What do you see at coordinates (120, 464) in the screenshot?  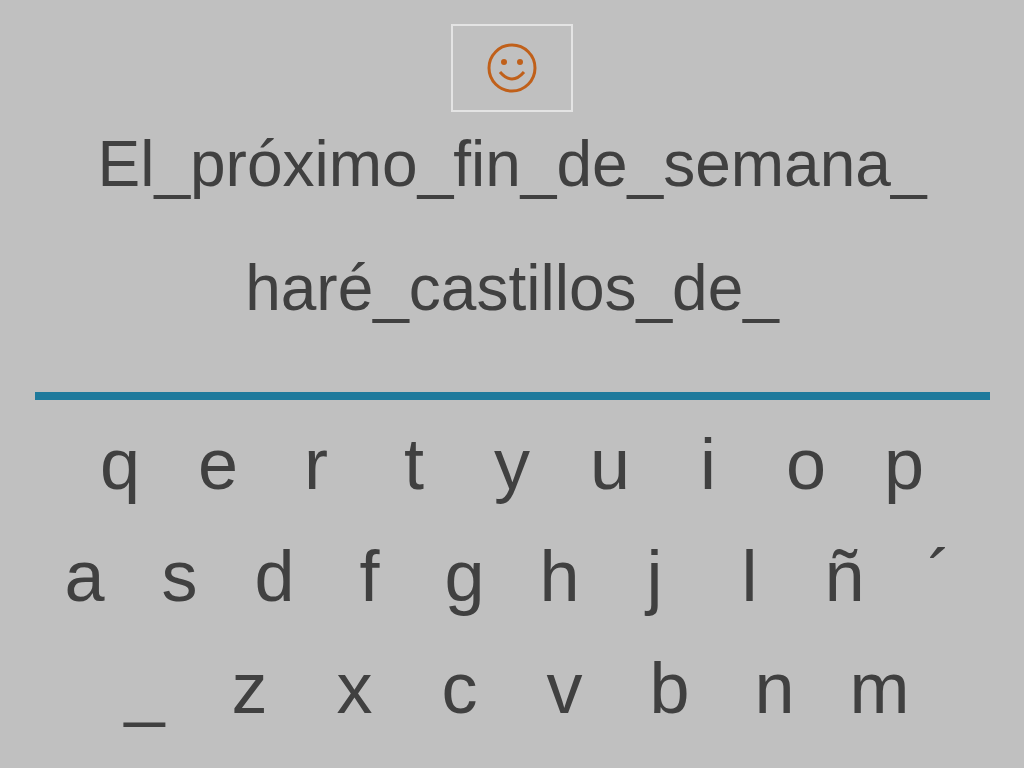 I see `letter-key: q` at bounding box center [120, 464].